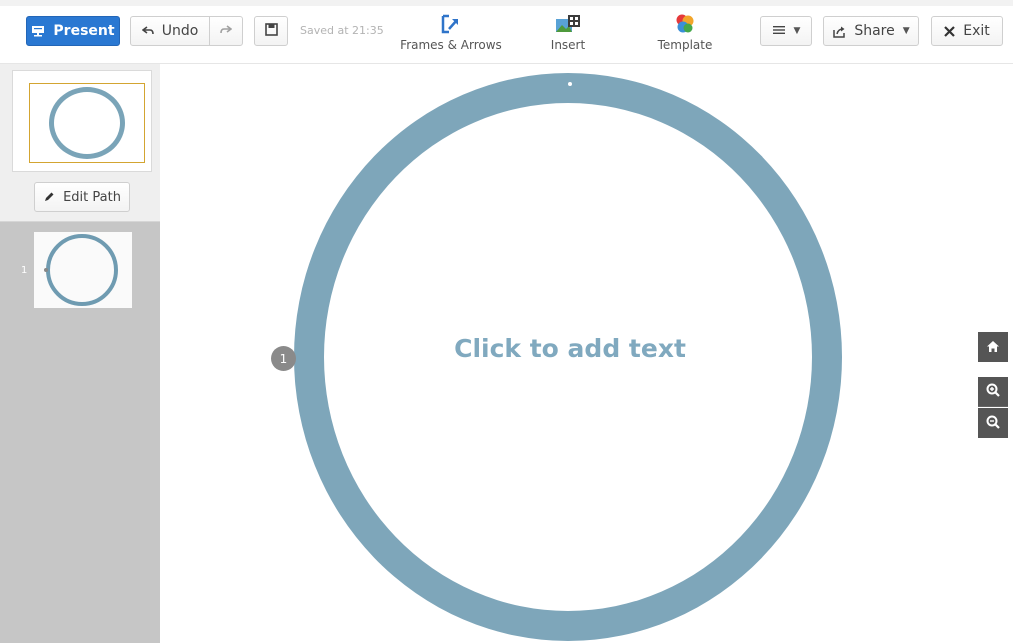  What do you see at coordinates (950, 31) in the screenshot?
I see `close-icon` at bounding box center [950, 31].